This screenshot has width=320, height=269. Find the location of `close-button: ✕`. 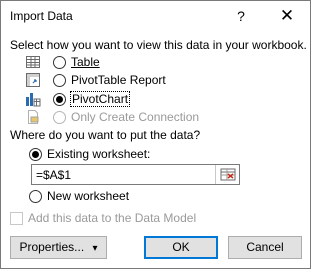

close-button: ✕ is located at coordinates (287, 16).